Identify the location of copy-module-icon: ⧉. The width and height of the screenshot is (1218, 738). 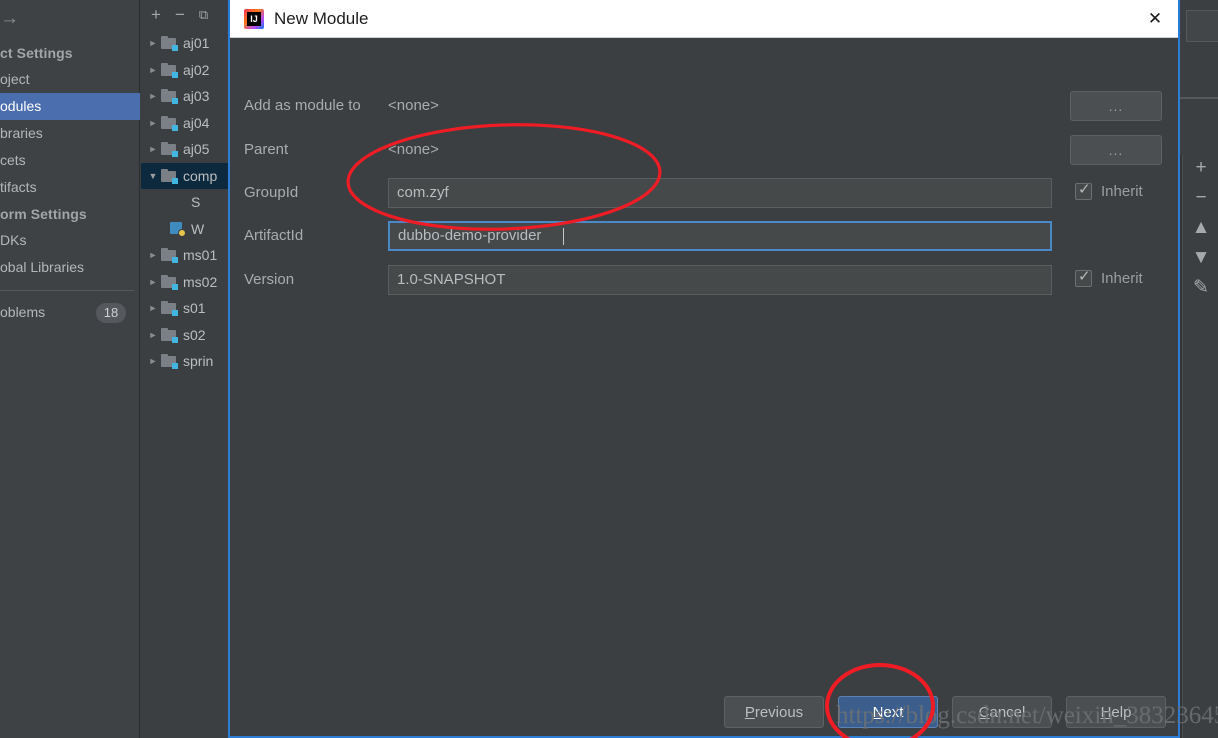
(203, 14).